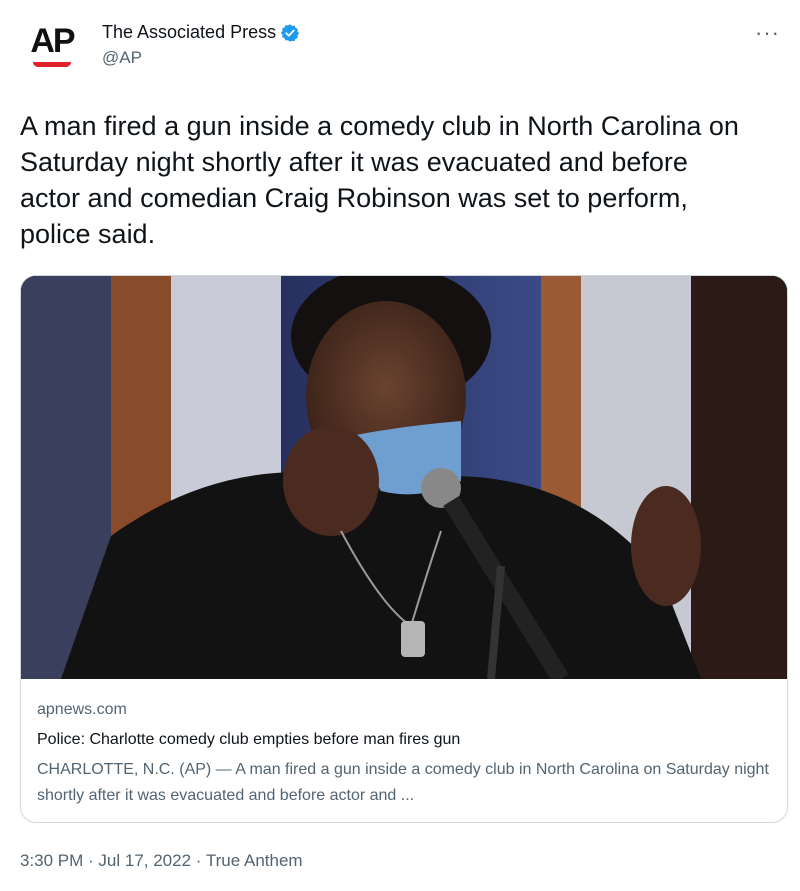 The height and width of the screenshot is (891, 800). I want to click on author-name-row: The Associated Press, so click(201, 32).